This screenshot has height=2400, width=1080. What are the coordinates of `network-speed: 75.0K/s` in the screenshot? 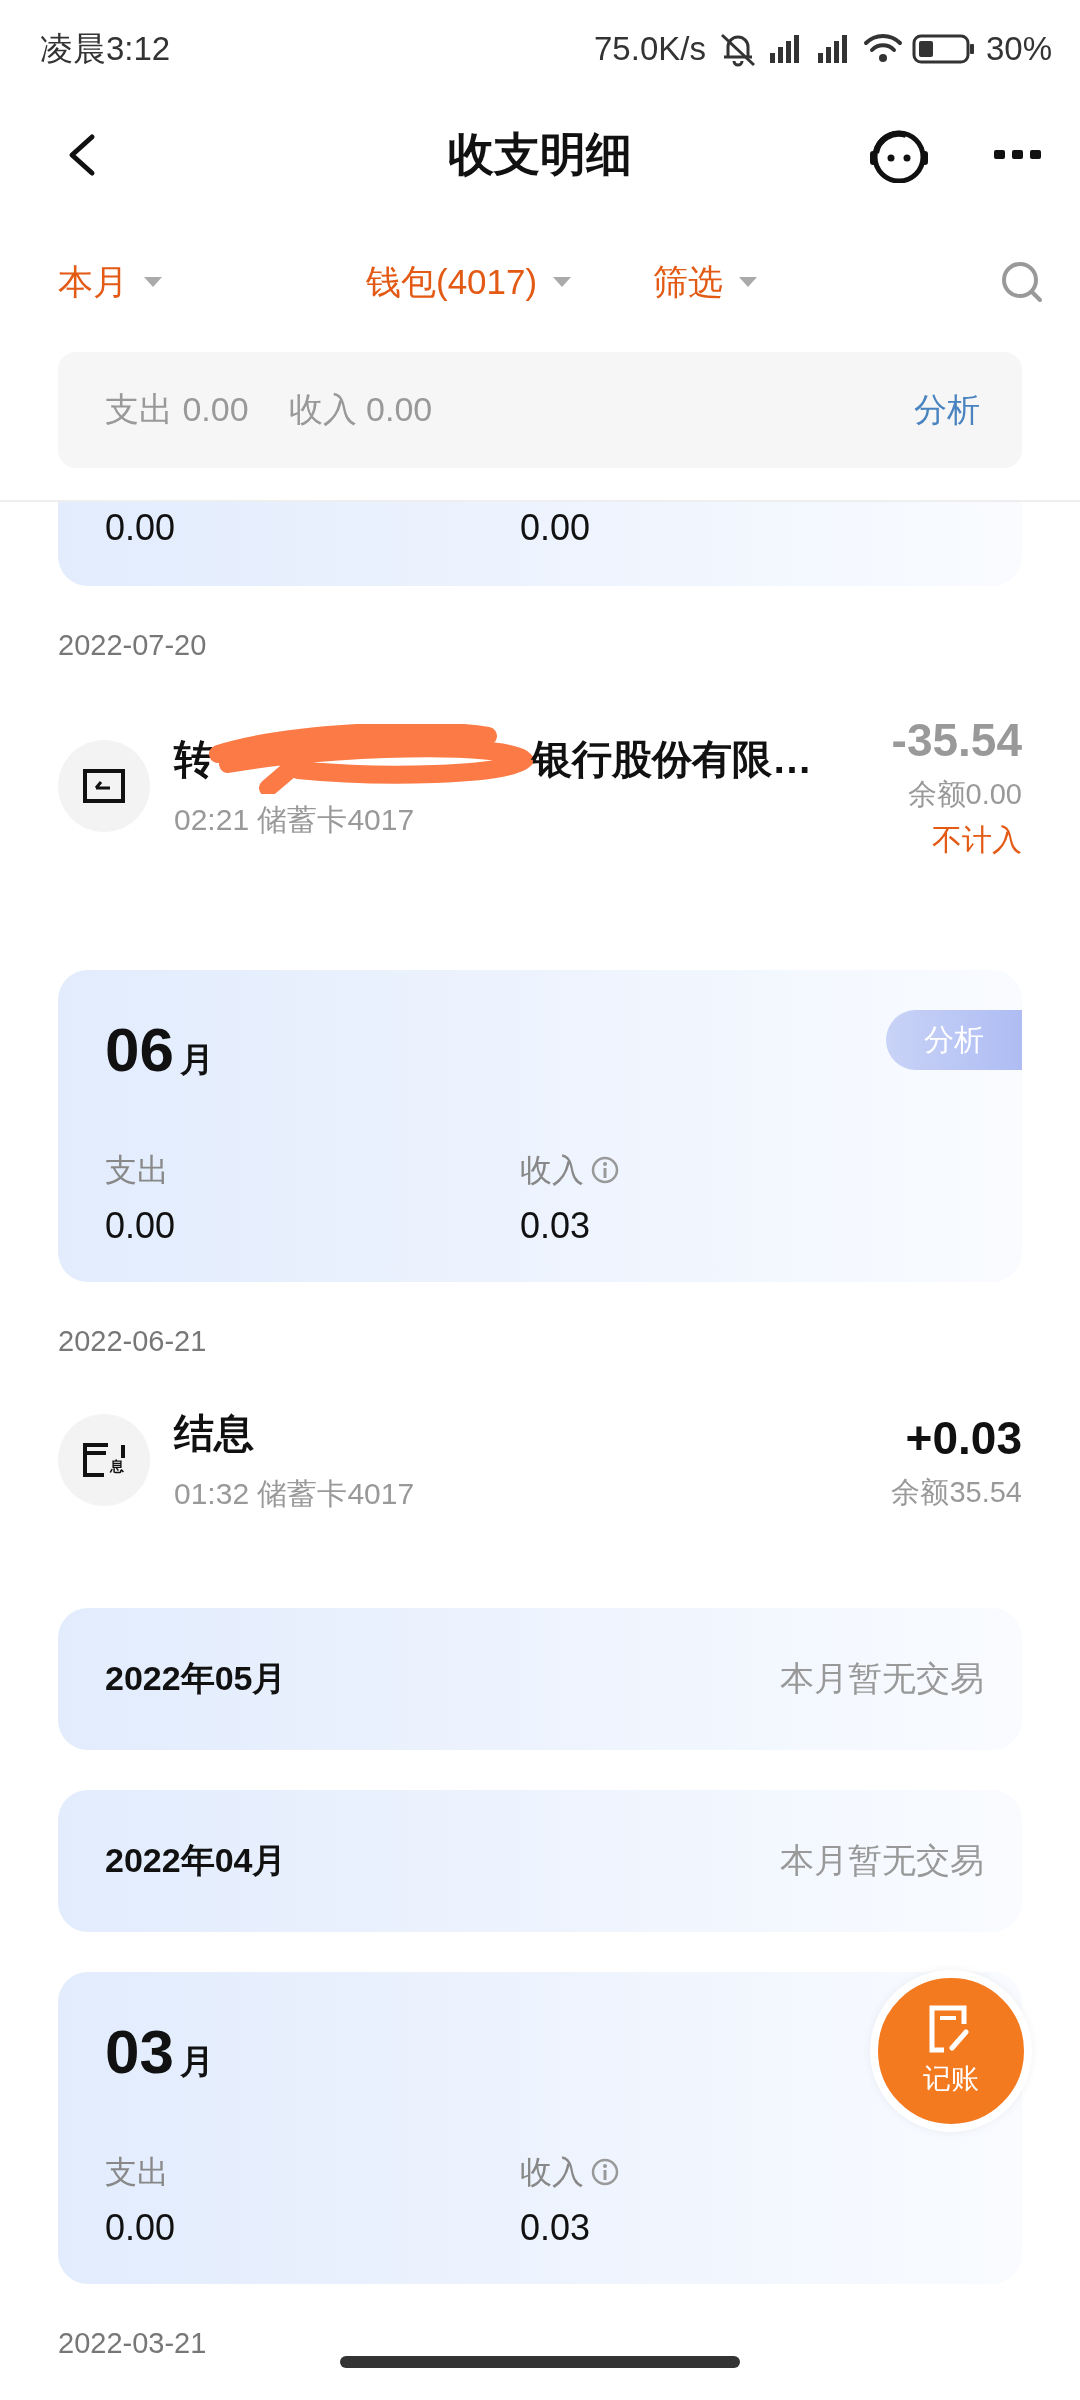 It's located at (650, 49).